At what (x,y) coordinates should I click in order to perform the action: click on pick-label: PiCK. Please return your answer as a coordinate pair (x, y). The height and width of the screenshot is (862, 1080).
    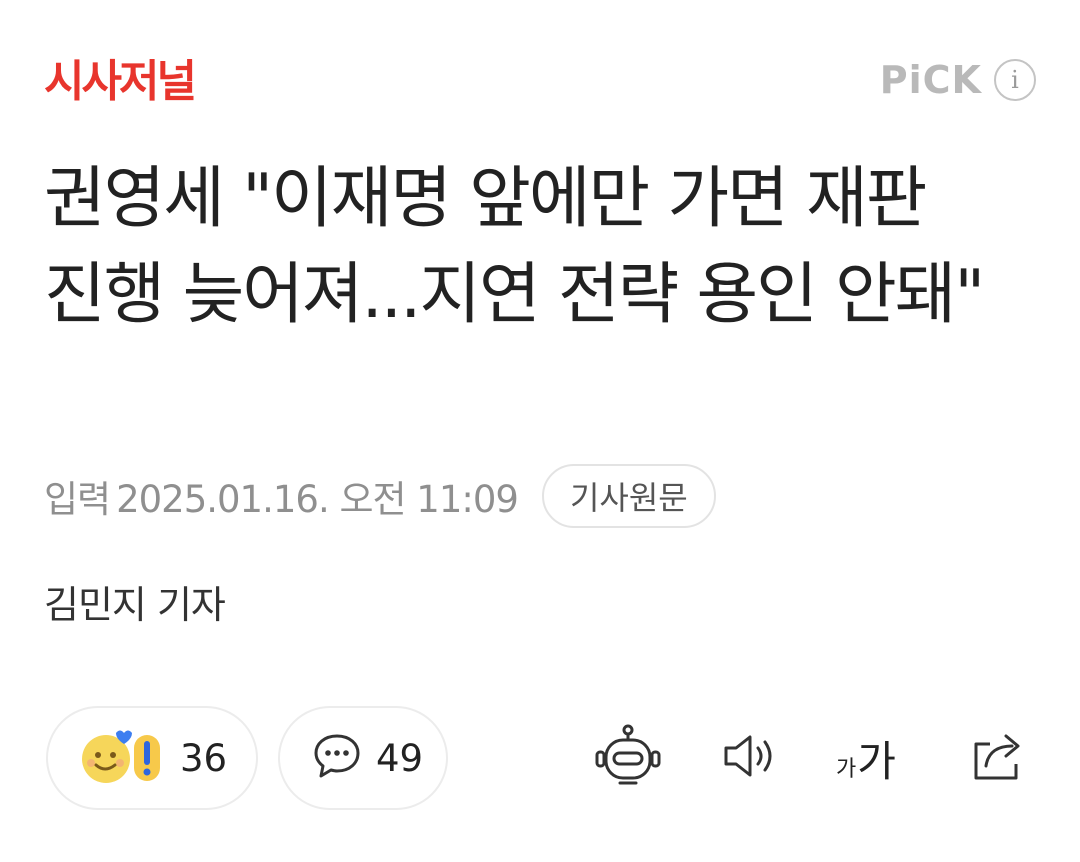
    Looking at the image, I should click on (930, 80).